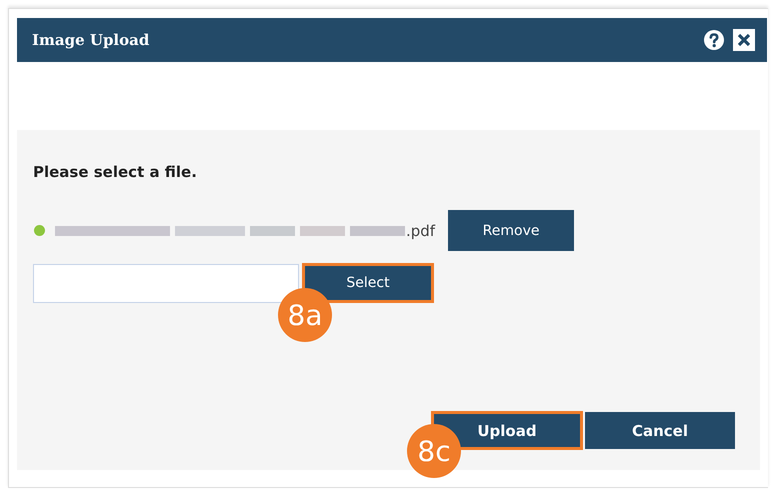  I want to click on file-extension: .pdf, so click(421, 231).